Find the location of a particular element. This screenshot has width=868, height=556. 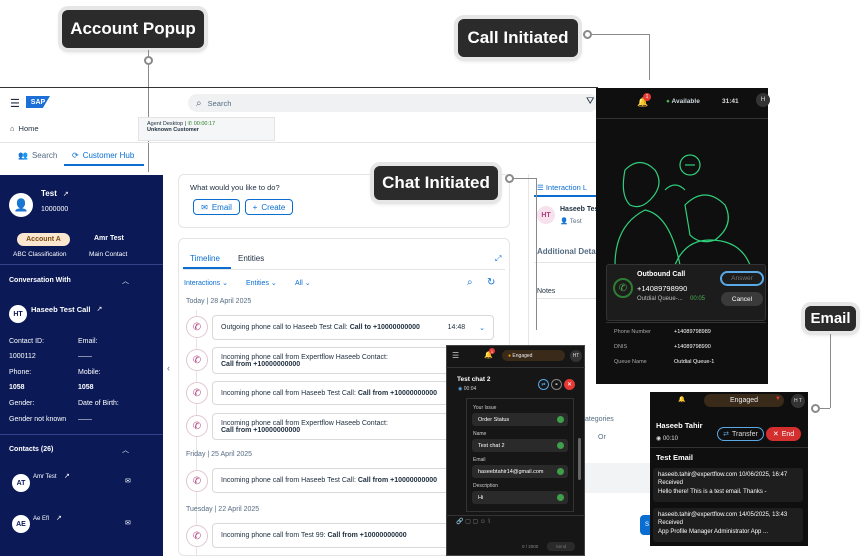

search-input: ⌕ Search is located at coordinates (393, 103).